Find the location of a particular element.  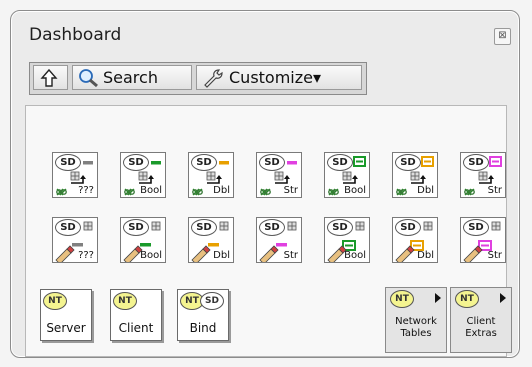

sd-read-dbl-array-label: Dbl is located at coordinates (425, 190).